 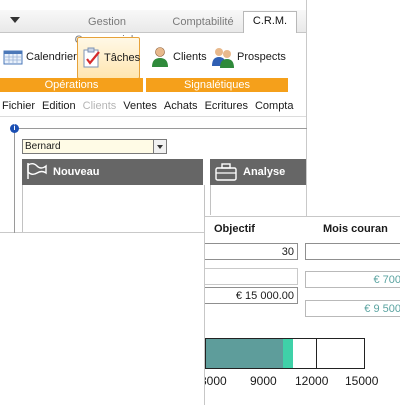 What do you see at coordinates (362, 381) in the screenshot?
I see `axis-tick: 15000` at bounding box center [362, 381].